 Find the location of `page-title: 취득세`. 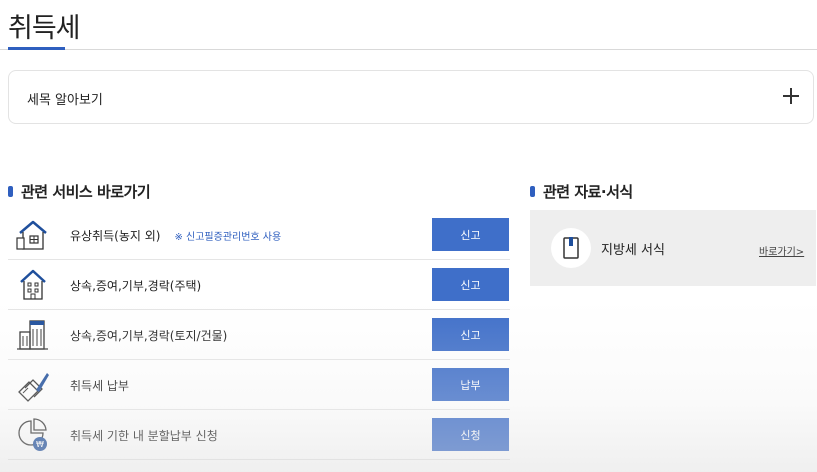

page-title: 취득세 is located at coordinates (44, 28).